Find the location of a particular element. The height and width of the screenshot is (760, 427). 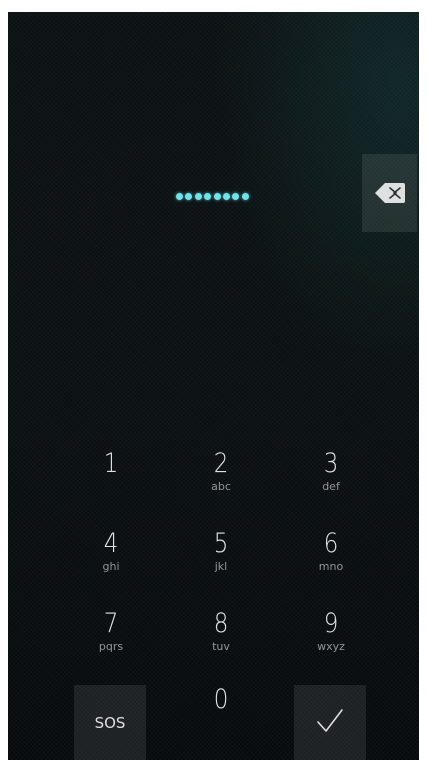

checkmark-icon is located at coordinates (330, 723).